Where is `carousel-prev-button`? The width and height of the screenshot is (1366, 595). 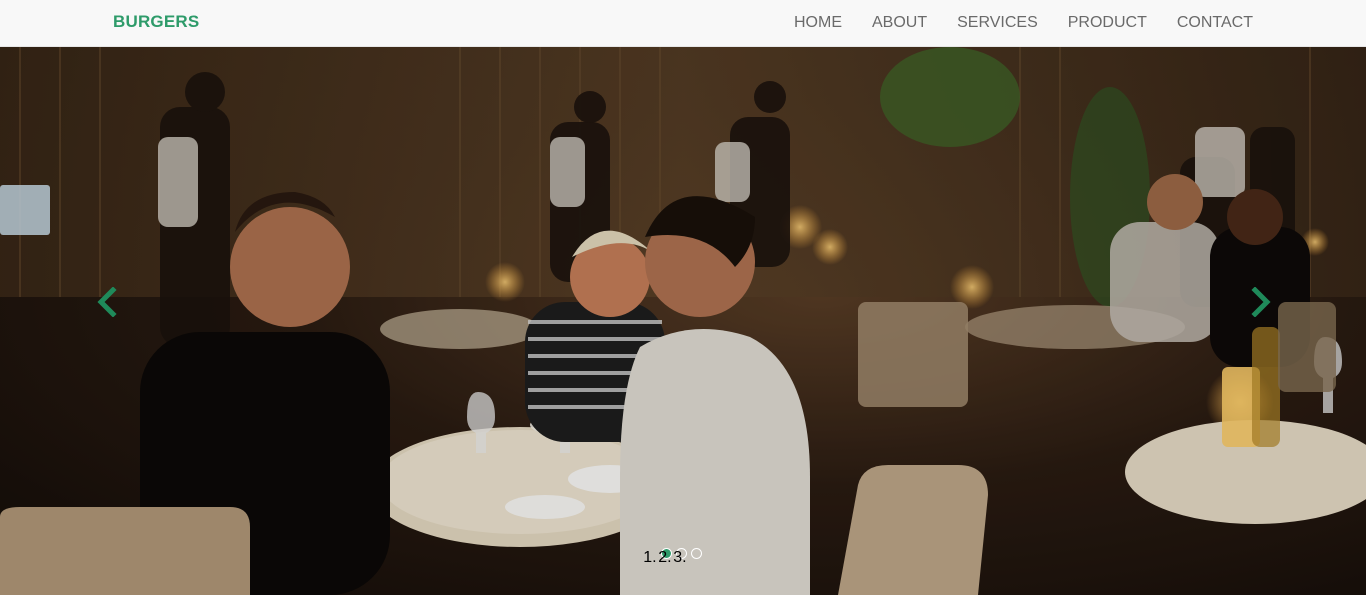 carousel-prev-button is located at coordinates (107, 302).